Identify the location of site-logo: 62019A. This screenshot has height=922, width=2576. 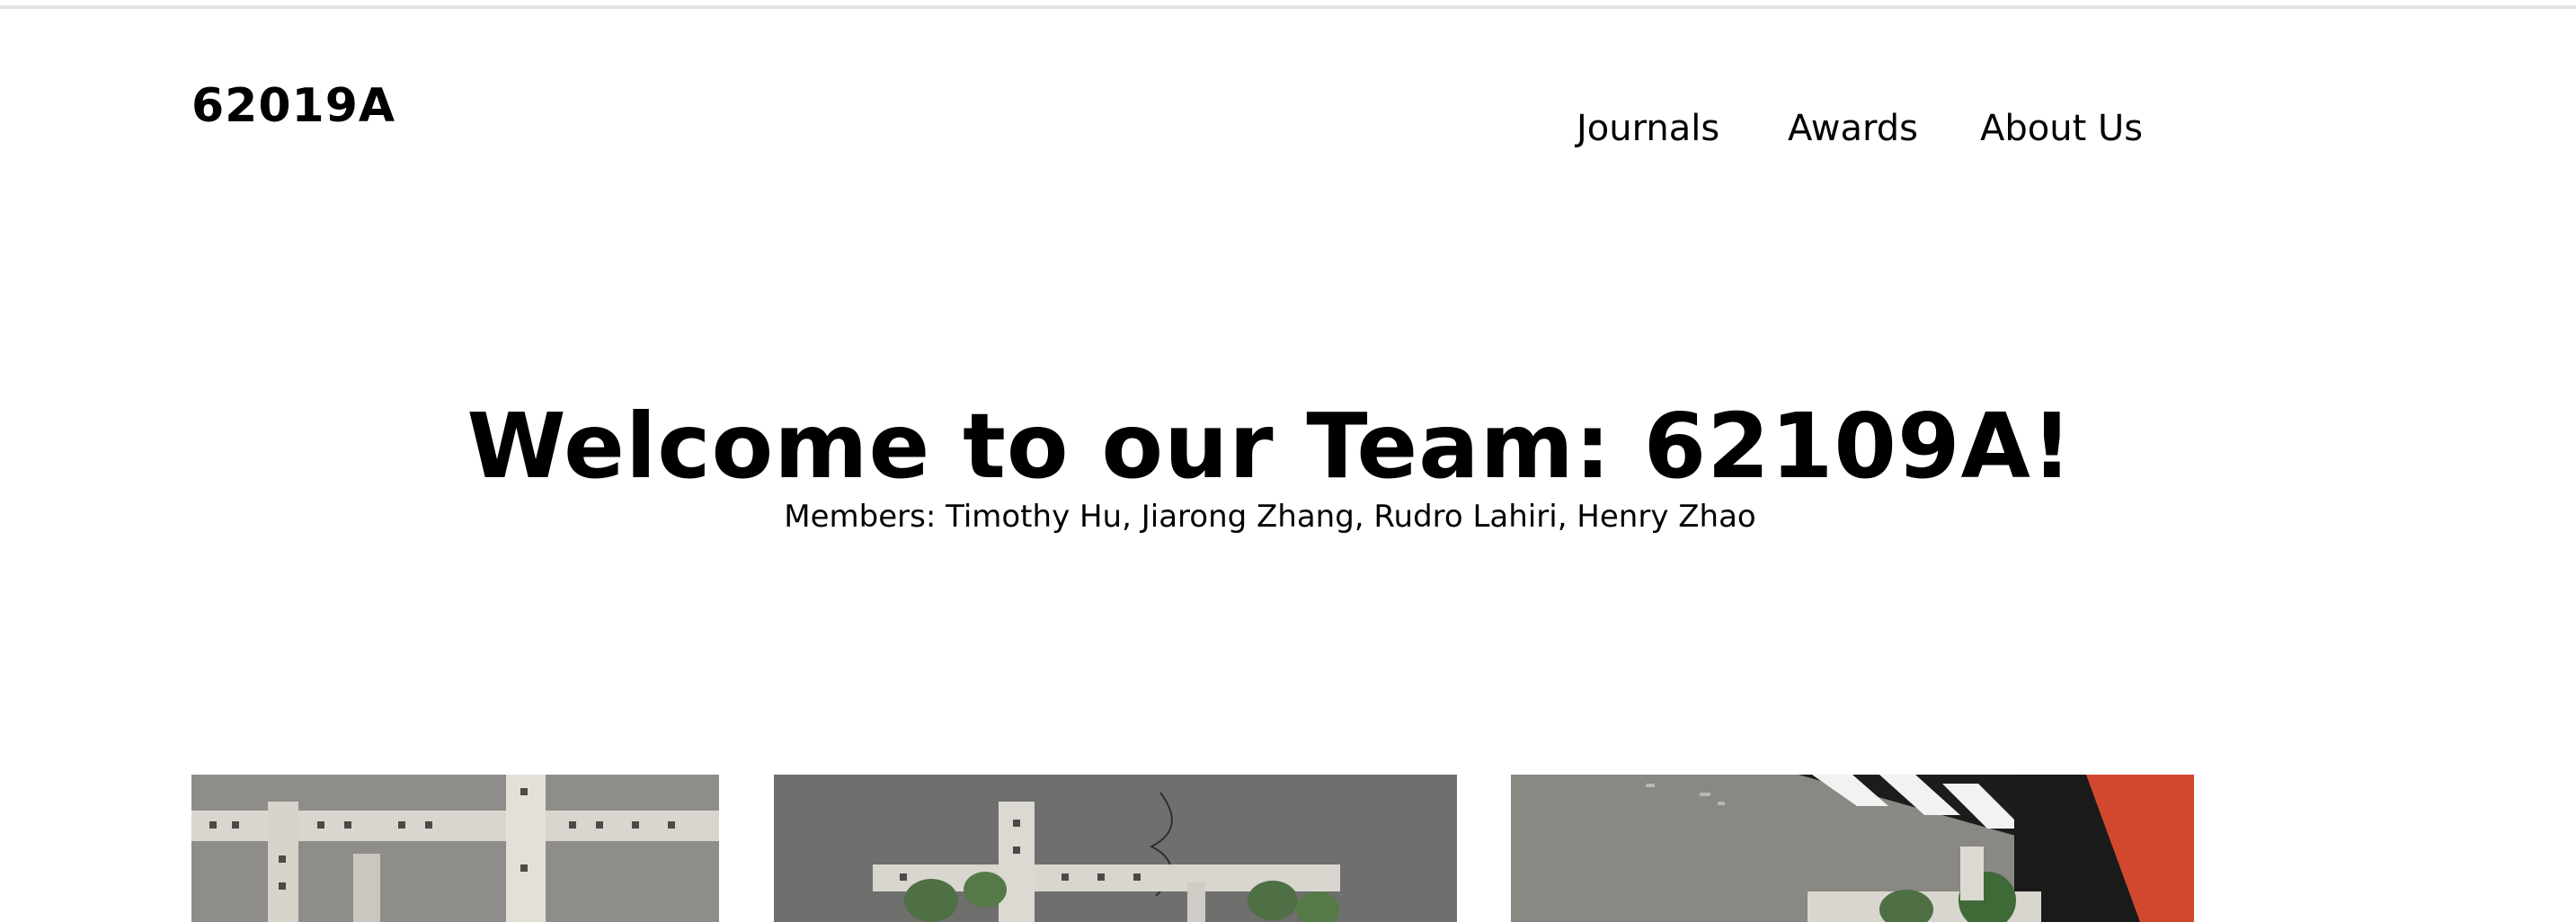
(293, 106).